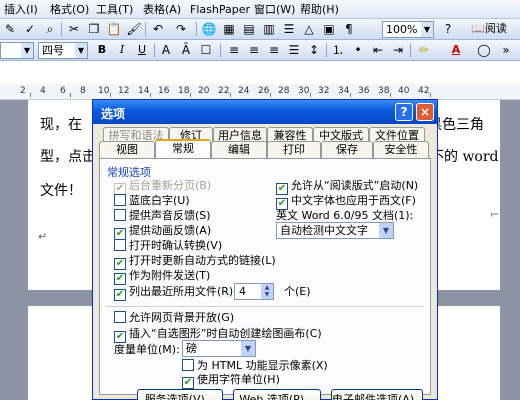 The width and height of the screenshot is (520, 400). What do you see at coordinates (10, 29) in the screenshot?
I see `format-painter-icon: ✎` at bounding box center [10, 29].